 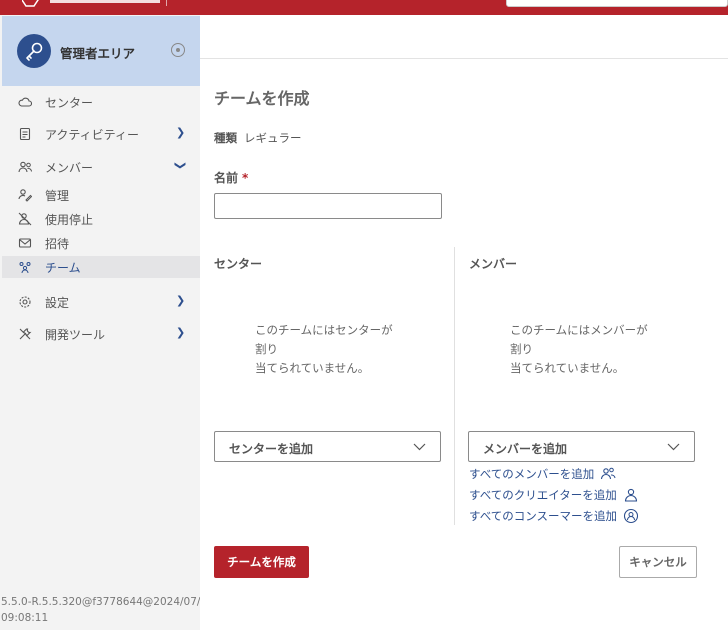 What do you see at coordinates (261, 562) in the screenshot?
I see `create-team-button: チームを作成` at bounding box center [261, 562].